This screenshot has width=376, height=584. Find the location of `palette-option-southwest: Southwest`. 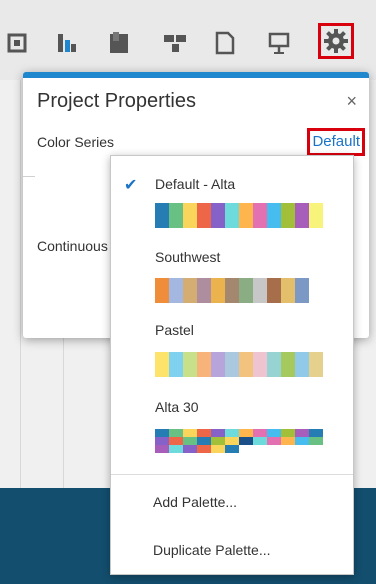

palette-option-southwest: Southwest is located at coordinates (187, 257).